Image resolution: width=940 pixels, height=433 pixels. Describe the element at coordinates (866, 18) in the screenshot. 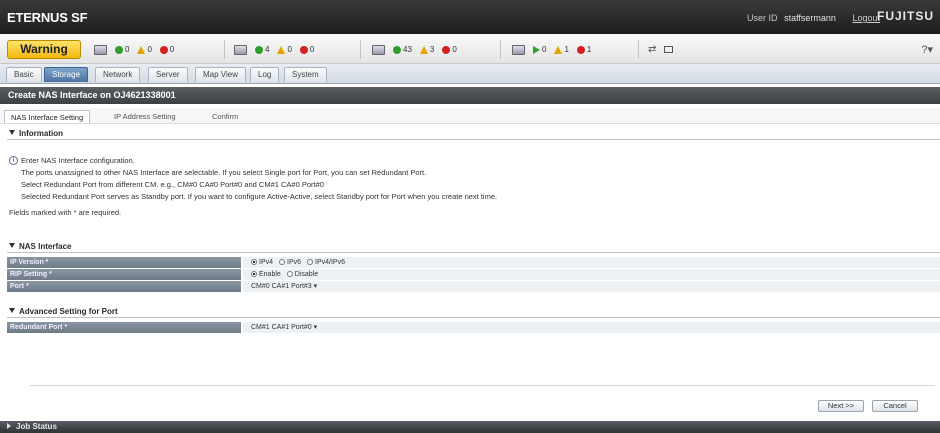

I see `logout-link: Logout` at that location.